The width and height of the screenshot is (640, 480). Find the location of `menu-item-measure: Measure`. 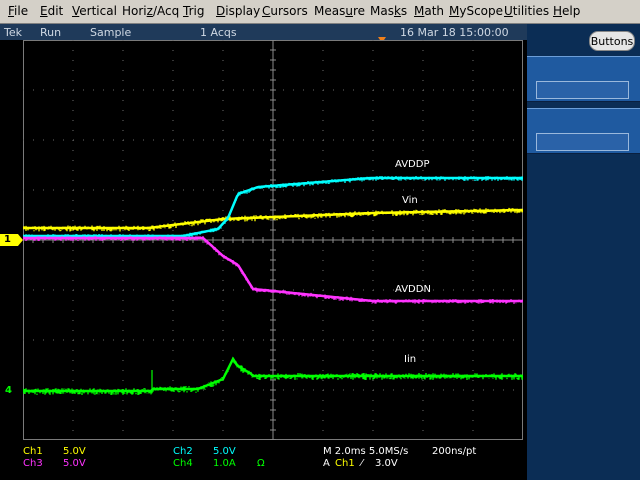

menu-item-measure: Measure is located at coordinates (339, 11).